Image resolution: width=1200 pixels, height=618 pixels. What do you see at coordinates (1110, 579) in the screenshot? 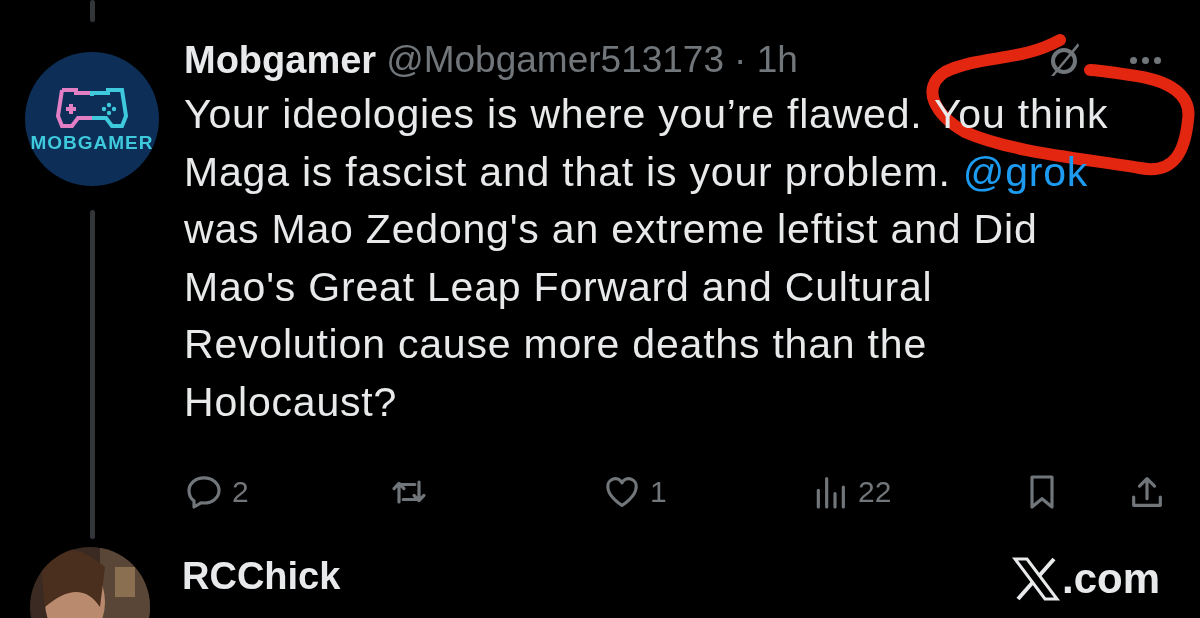
I see `source-label: .com` at bounding box center [1110, 579].